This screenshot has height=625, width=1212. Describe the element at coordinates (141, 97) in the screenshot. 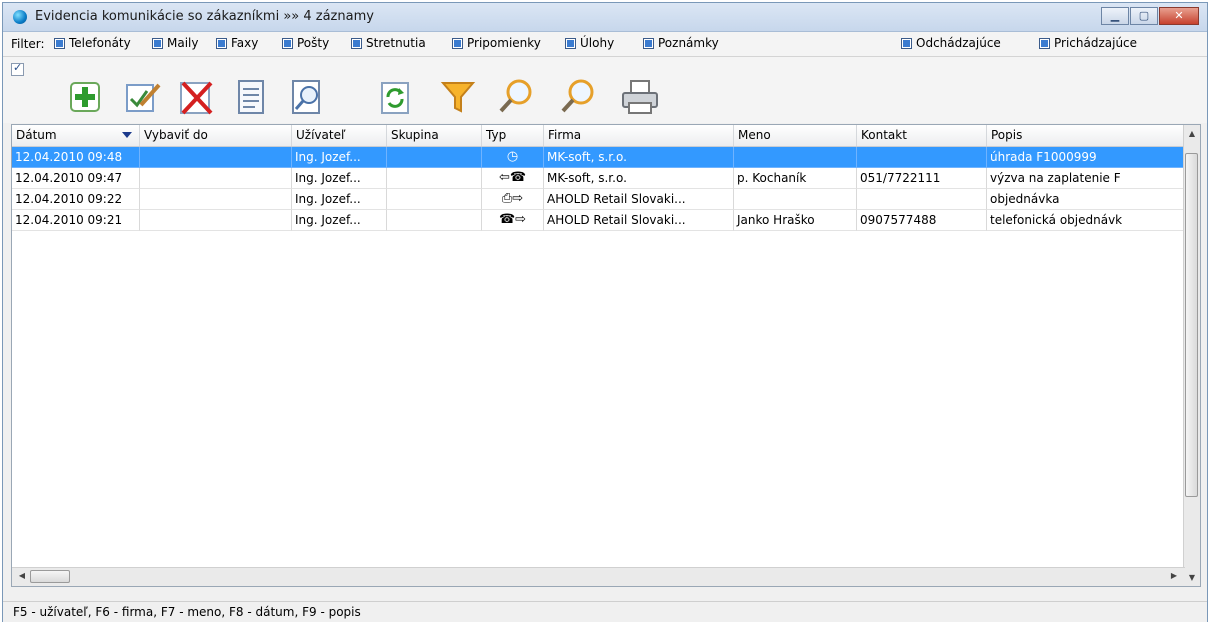

I see `edit-button` at that location.